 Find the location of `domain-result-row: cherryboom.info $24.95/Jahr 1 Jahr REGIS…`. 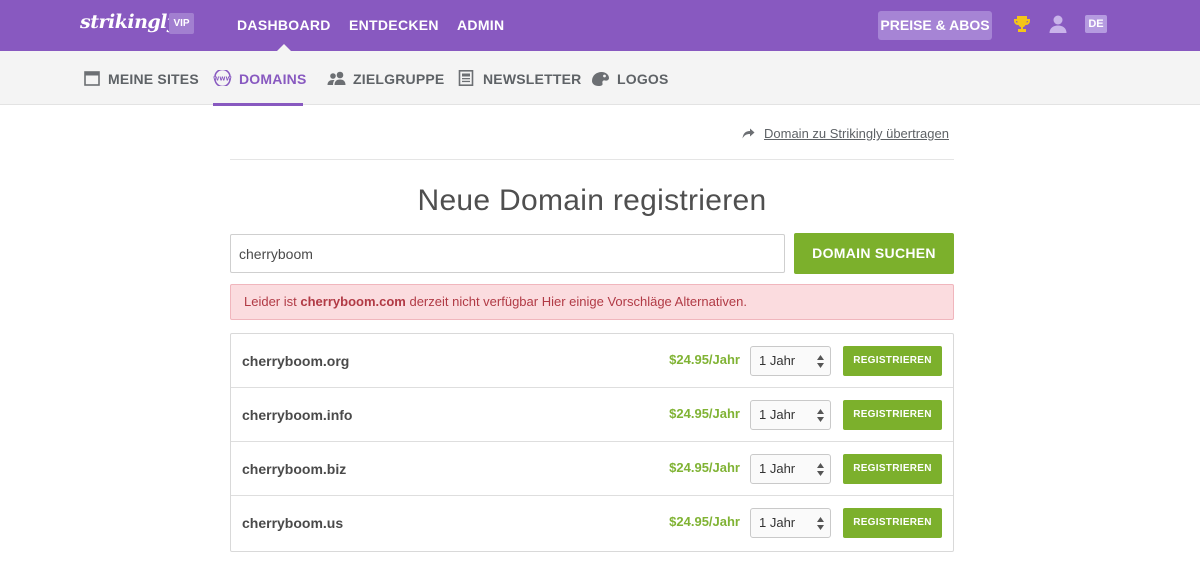

domain-result-row: cherryboom.info $24.95/Jahr 1 Jahr REGIS… is located at coordinates (592, 415).